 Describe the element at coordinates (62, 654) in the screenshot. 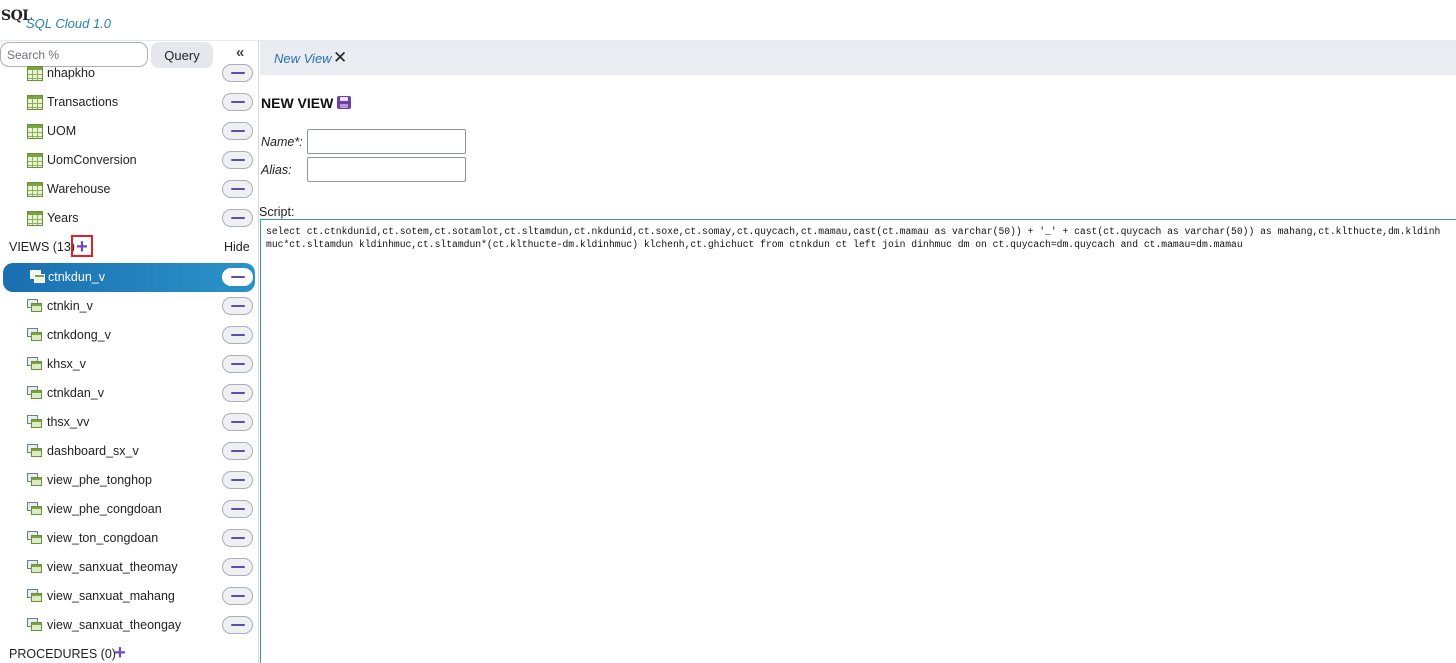

I see `procedures-section-header: PROCEDURES (0)` at that location.